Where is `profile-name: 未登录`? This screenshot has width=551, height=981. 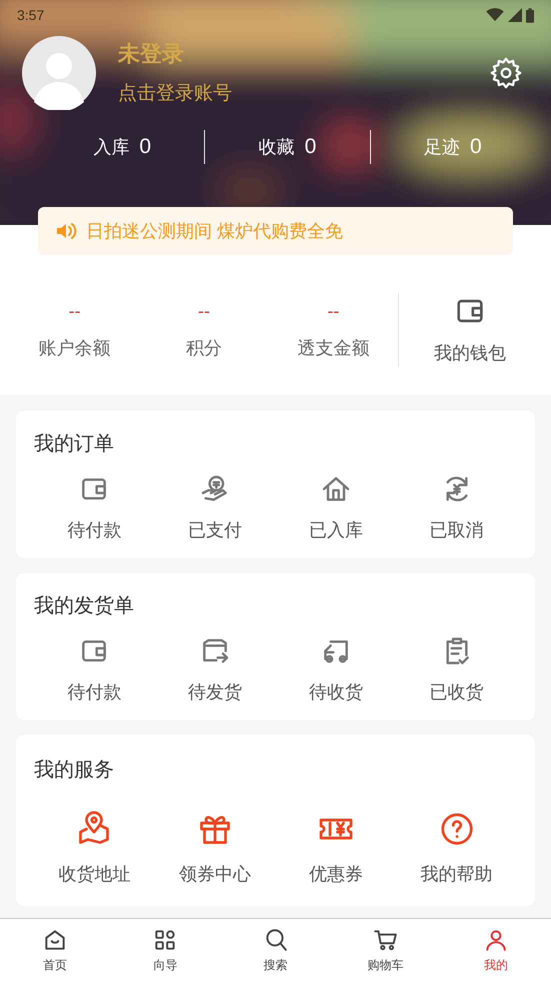 profile-name: 未登录 is located at coordinates (151, 54).